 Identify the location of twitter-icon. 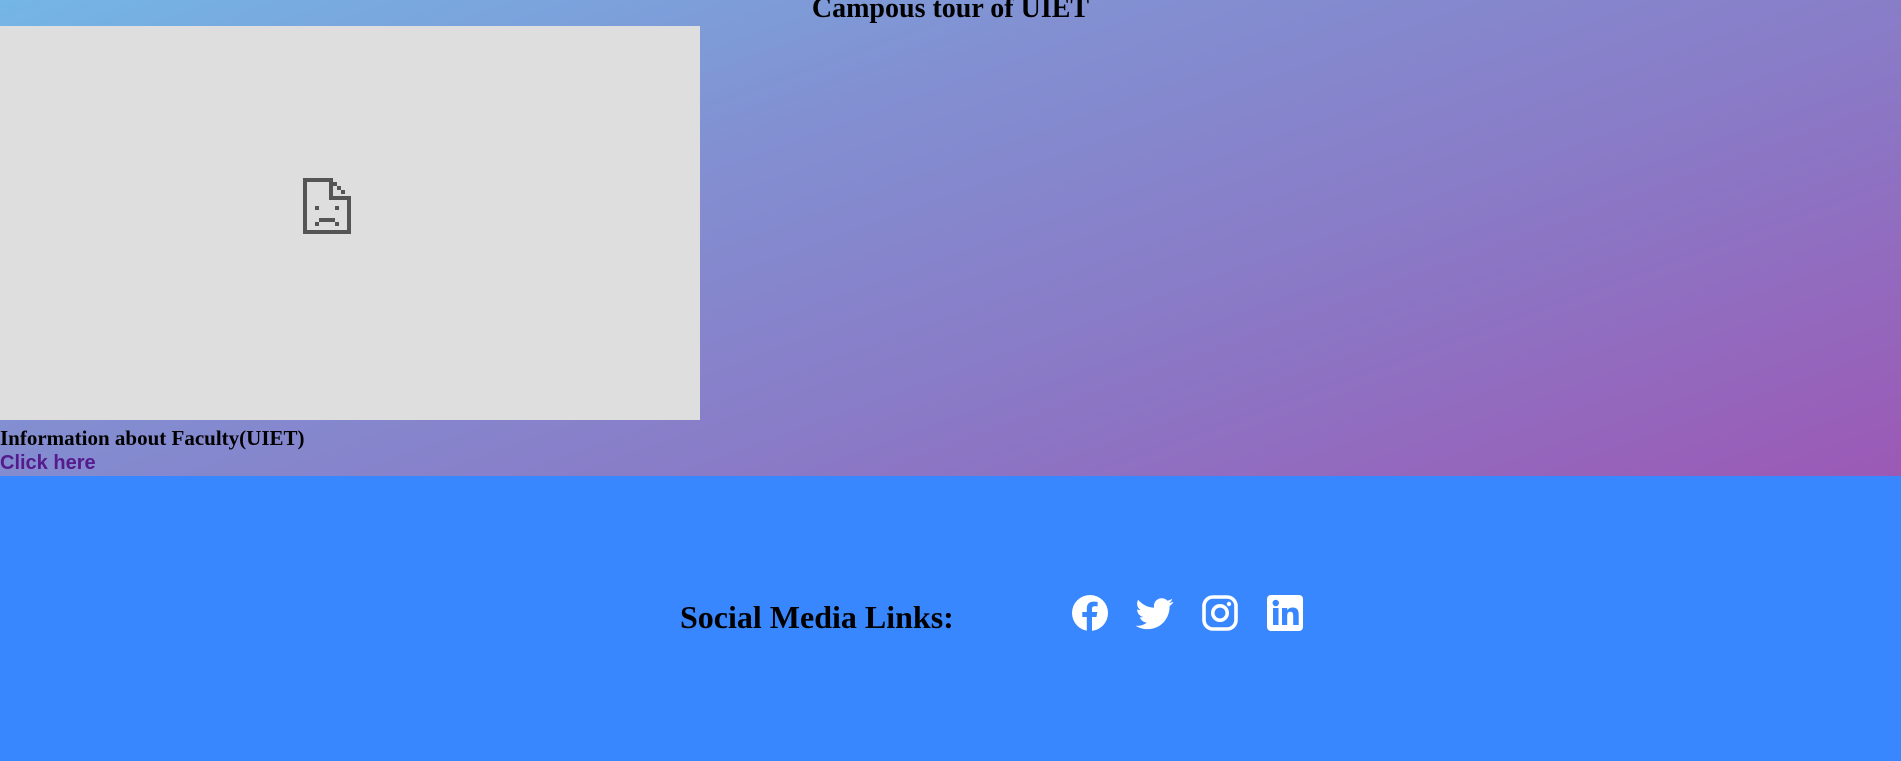
(1155, 613).